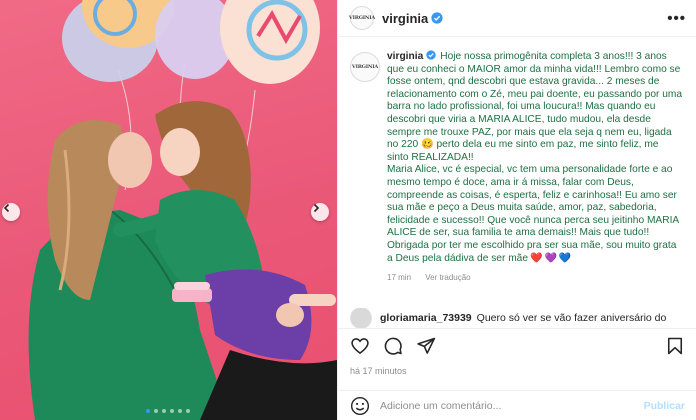  I want to click on mother-face, so click(130, 160).